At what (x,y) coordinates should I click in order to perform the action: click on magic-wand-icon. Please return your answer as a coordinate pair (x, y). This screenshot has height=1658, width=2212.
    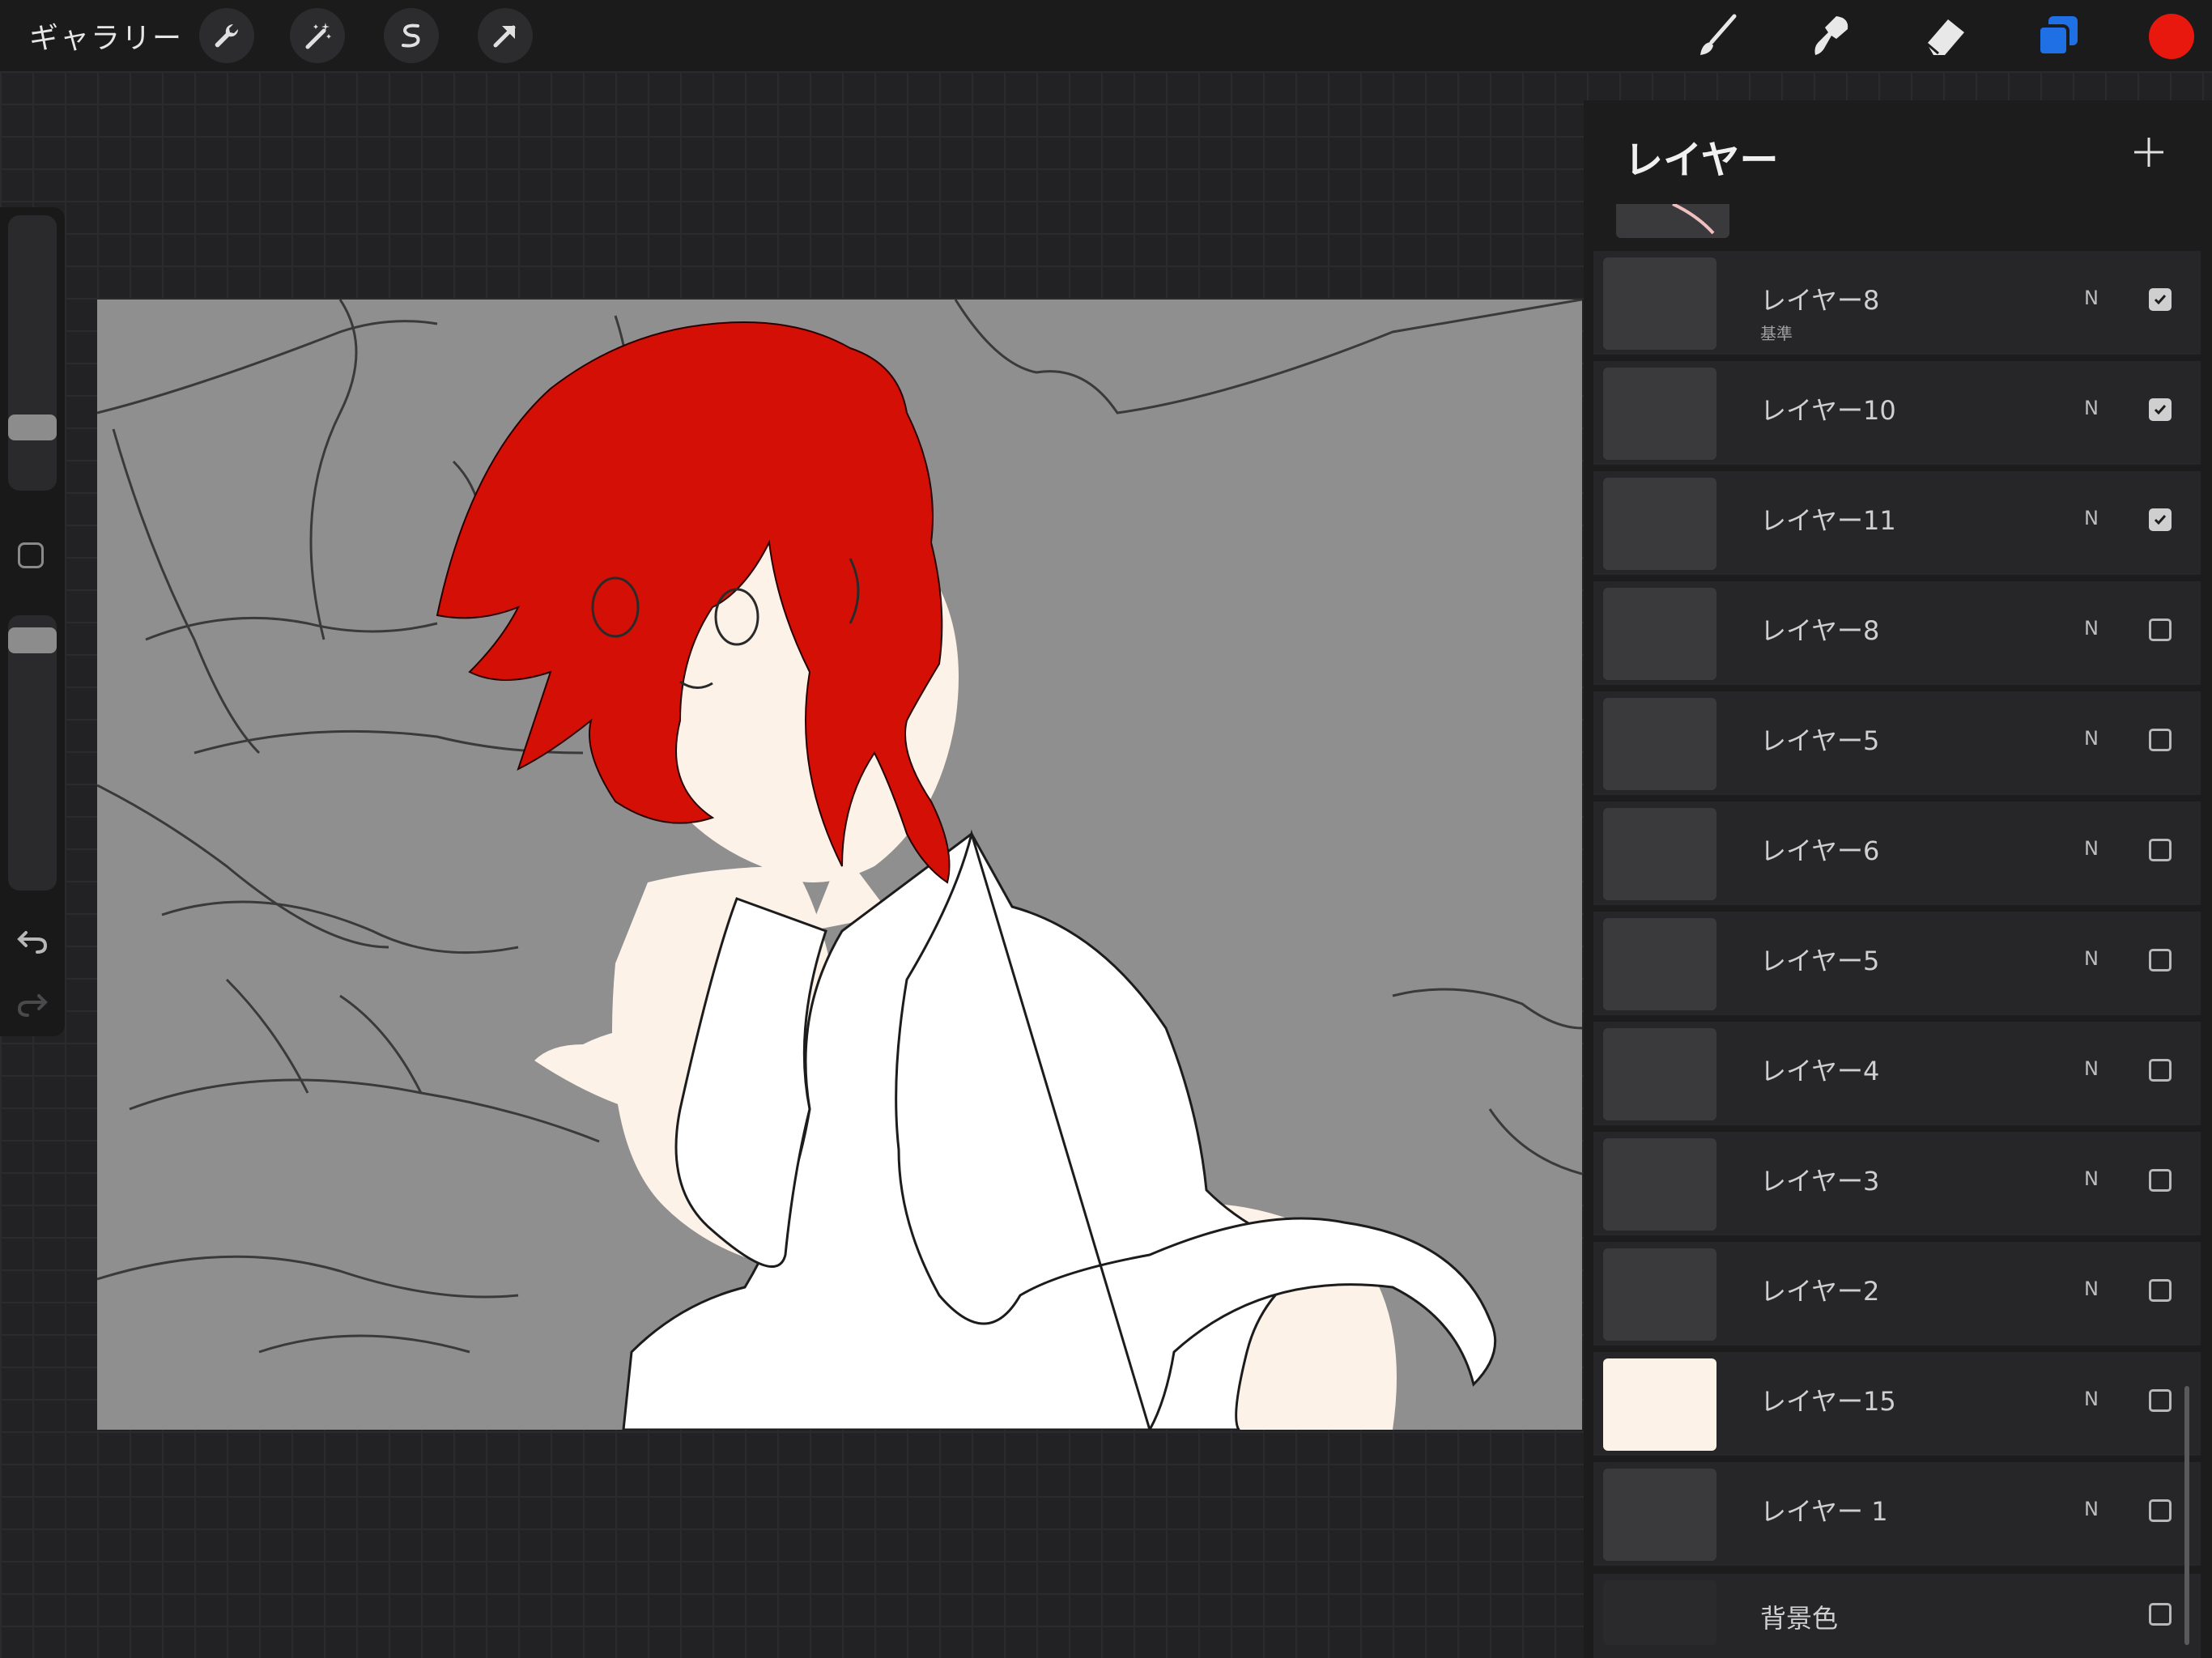
    Looking at the image, I should click on (318, 35).